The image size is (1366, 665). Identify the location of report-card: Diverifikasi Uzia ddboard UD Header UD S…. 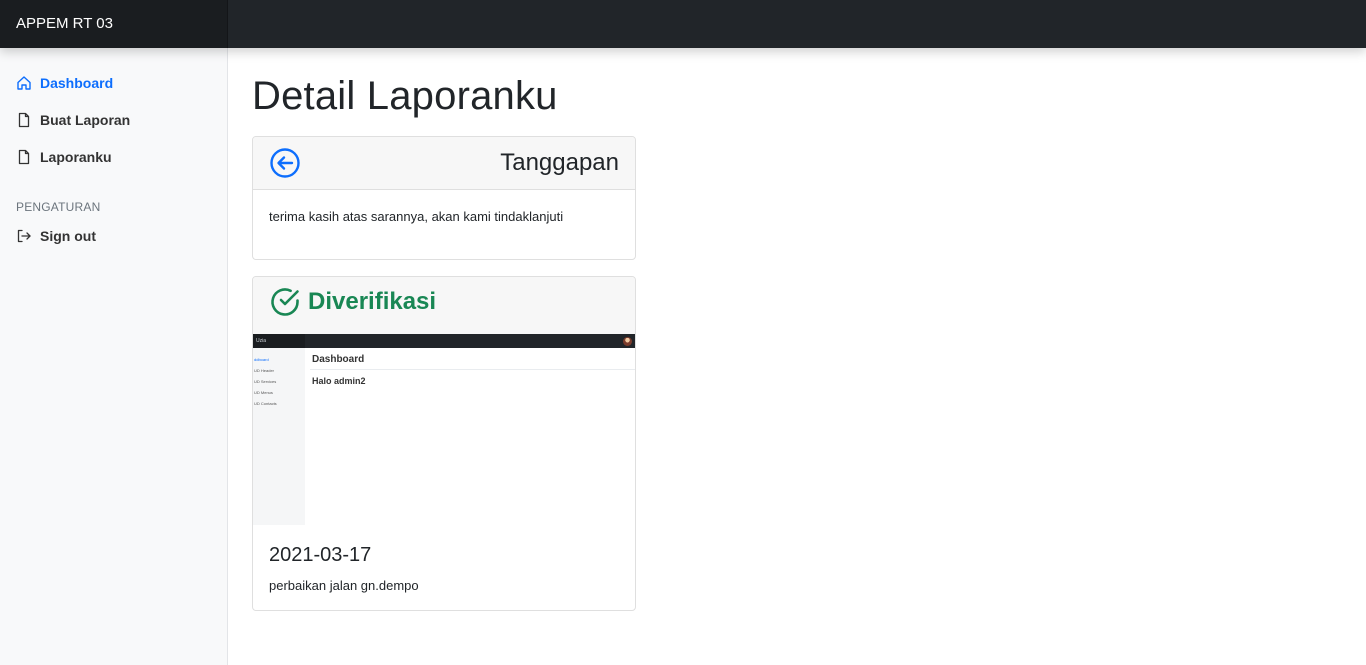
(444, 443).